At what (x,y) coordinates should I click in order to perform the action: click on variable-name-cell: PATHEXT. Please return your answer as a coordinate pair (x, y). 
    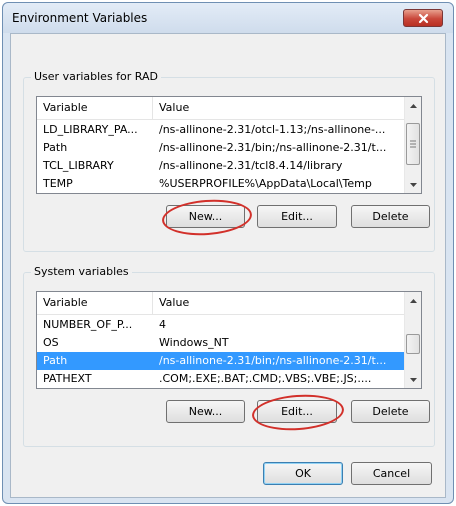
    Looking at the image, I should click on (67, 378).